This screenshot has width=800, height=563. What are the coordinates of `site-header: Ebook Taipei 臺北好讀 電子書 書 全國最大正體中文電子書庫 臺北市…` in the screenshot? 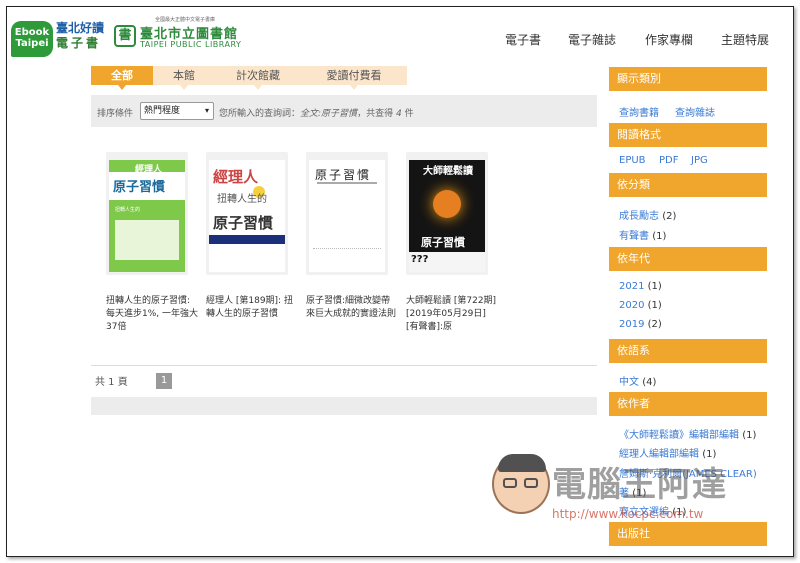 It's located at (400, 37).